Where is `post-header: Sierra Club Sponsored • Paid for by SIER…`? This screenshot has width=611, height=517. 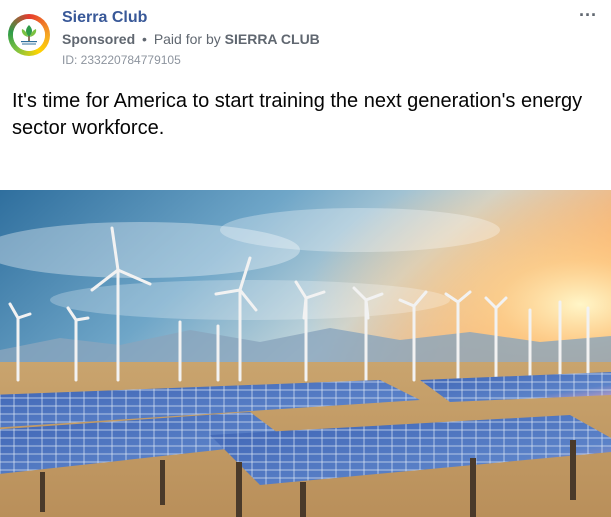 post-header: Sierra Club Sponsored • Paid for by SIER… is located at coordinates (305, 35).